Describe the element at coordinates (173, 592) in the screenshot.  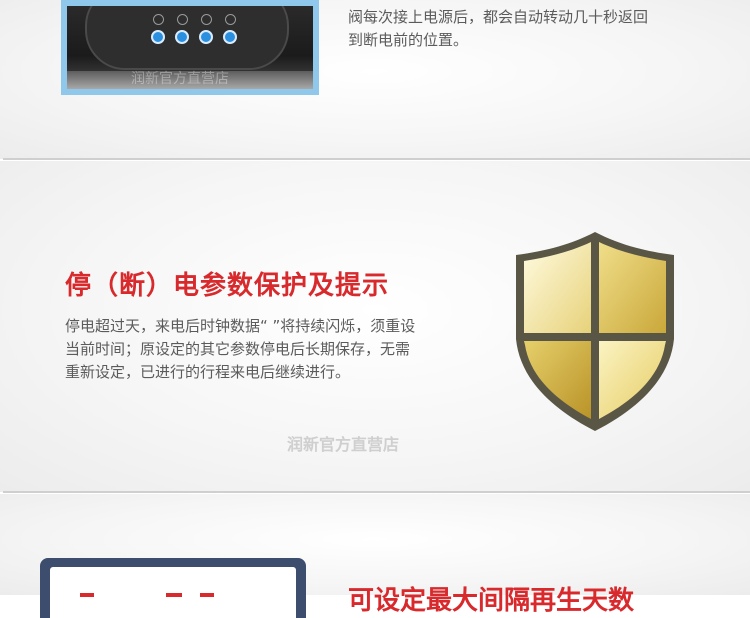
I see `monitor-screen` at that location.